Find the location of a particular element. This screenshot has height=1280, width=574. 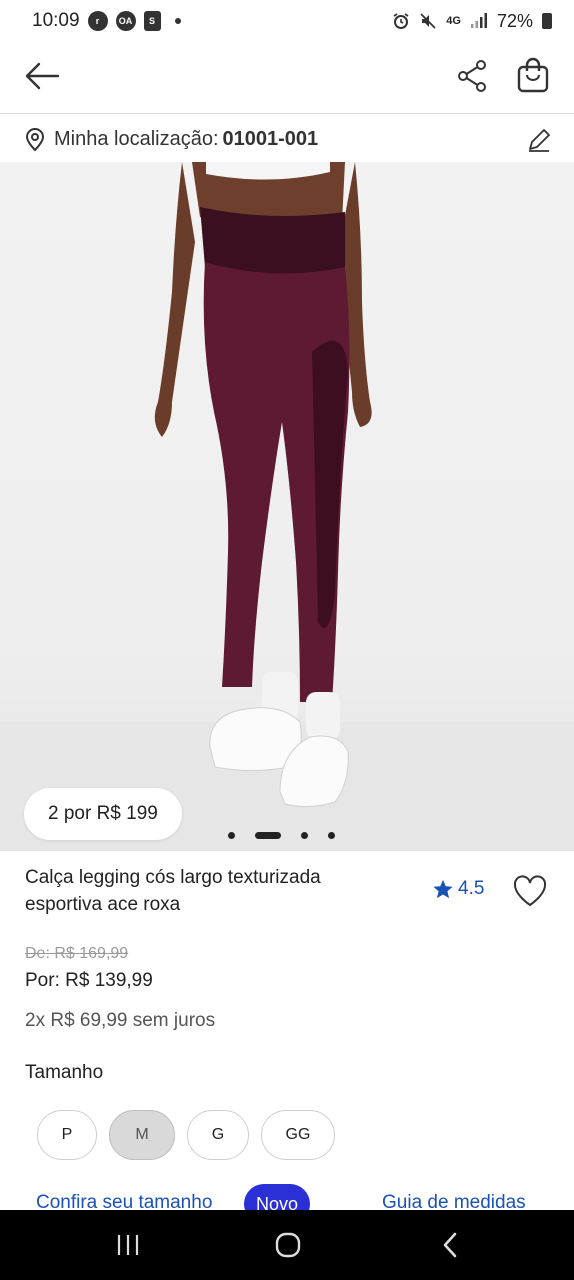

location-bar: Minha localização: 01001-001 is located at coordinates (287, 139).